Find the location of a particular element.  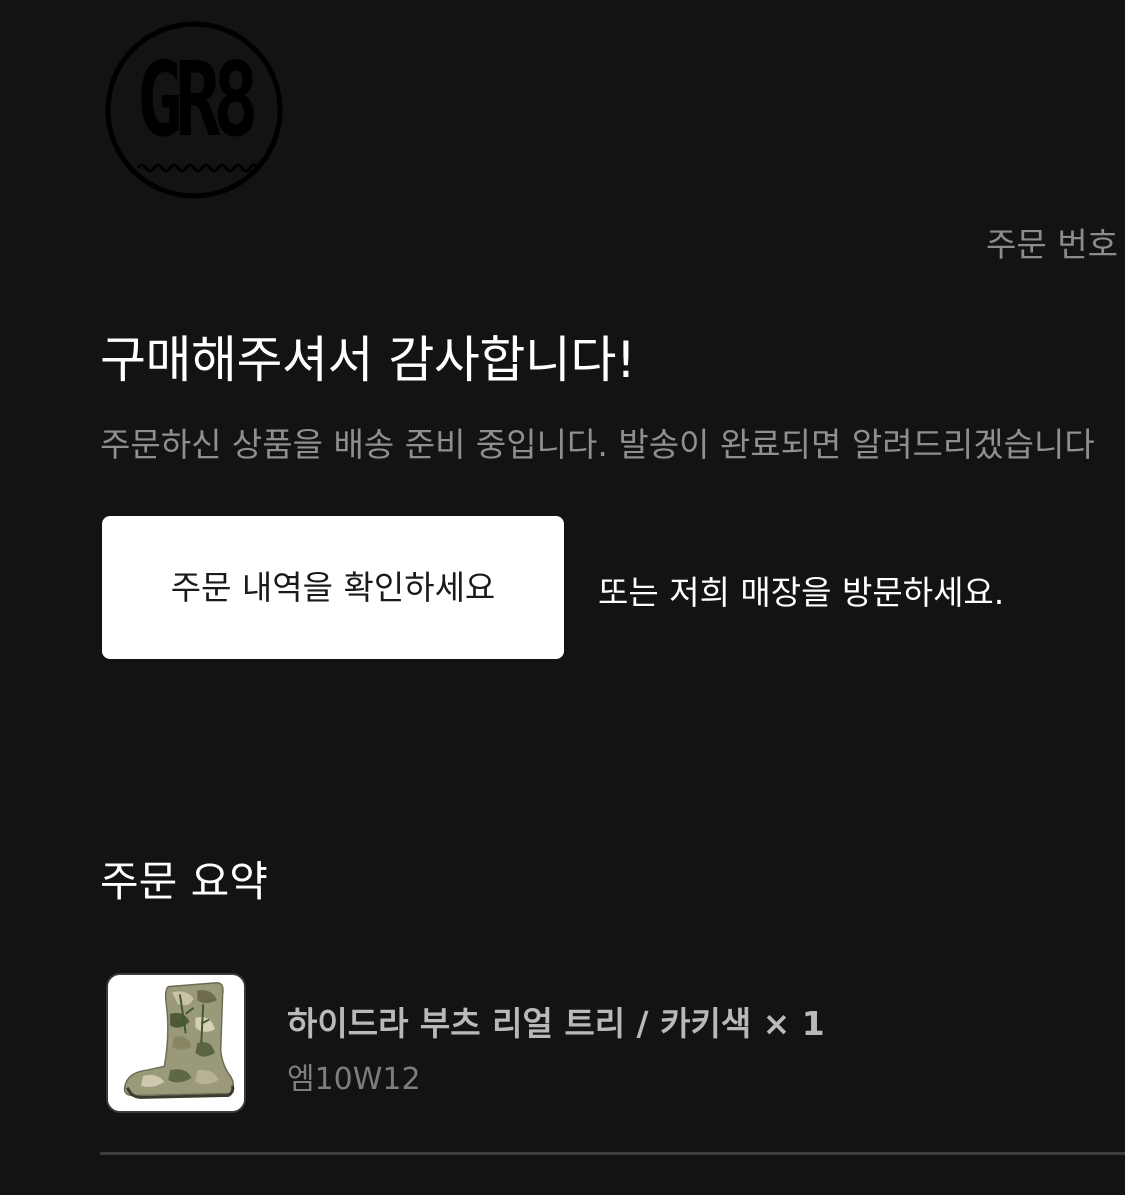

page-title: 구매해주셔서 감사합니다! is located at coordinates (368, 360).